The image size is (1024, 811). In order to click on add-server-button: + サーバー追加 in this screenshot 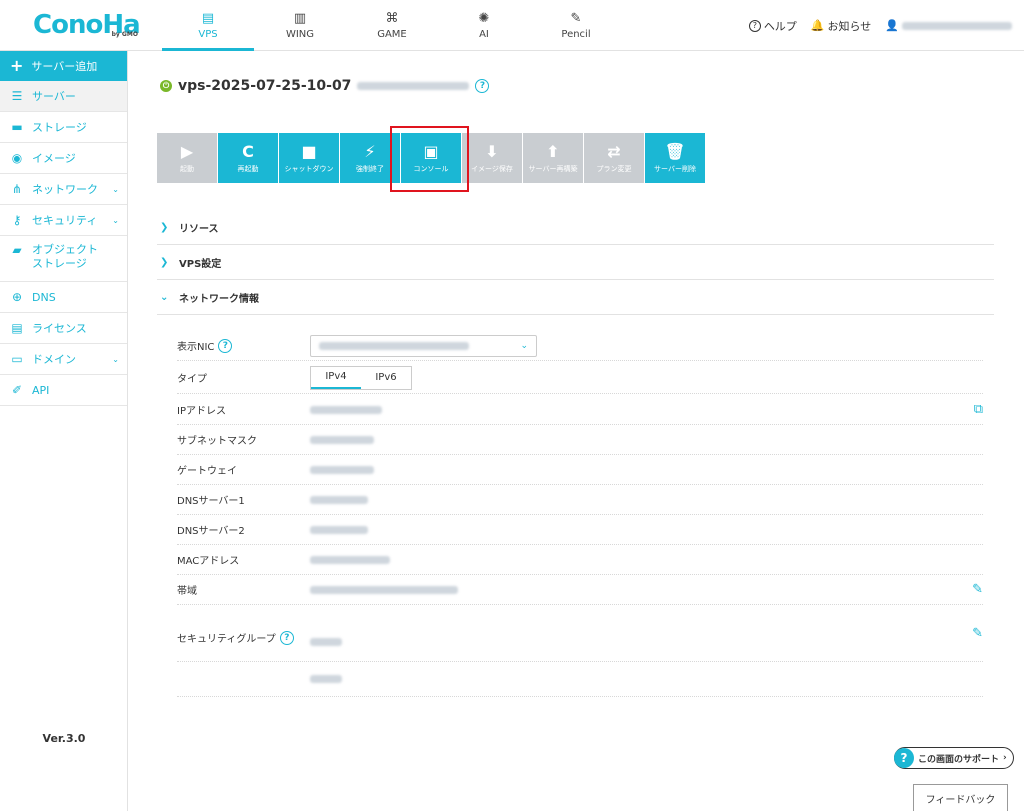, I will do `click(63, 66)`.